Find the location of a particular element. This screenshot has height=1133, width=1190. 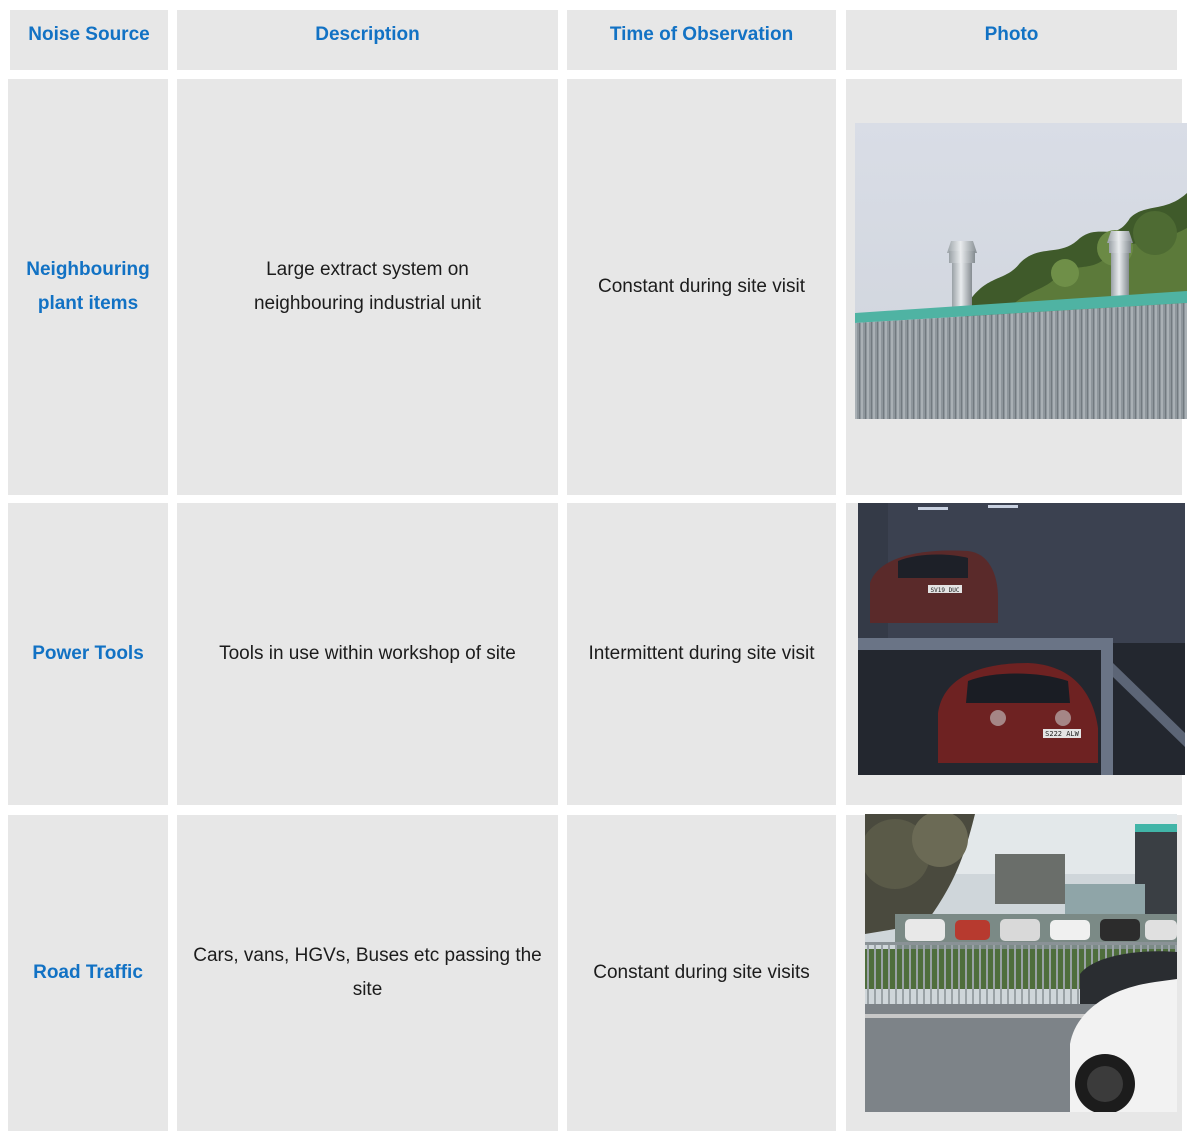

source-label: Road Traffic is located at coordinates (88, 972).